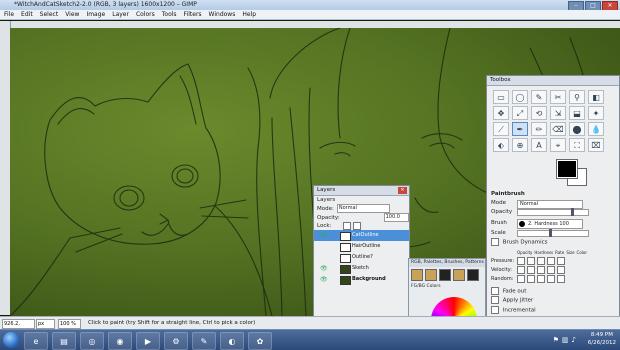 This screenshot has height=350, width=620. Describe the element at coordinates (558, 129) in the screenshot. I see `eraser-icon: ⌫` at that location.